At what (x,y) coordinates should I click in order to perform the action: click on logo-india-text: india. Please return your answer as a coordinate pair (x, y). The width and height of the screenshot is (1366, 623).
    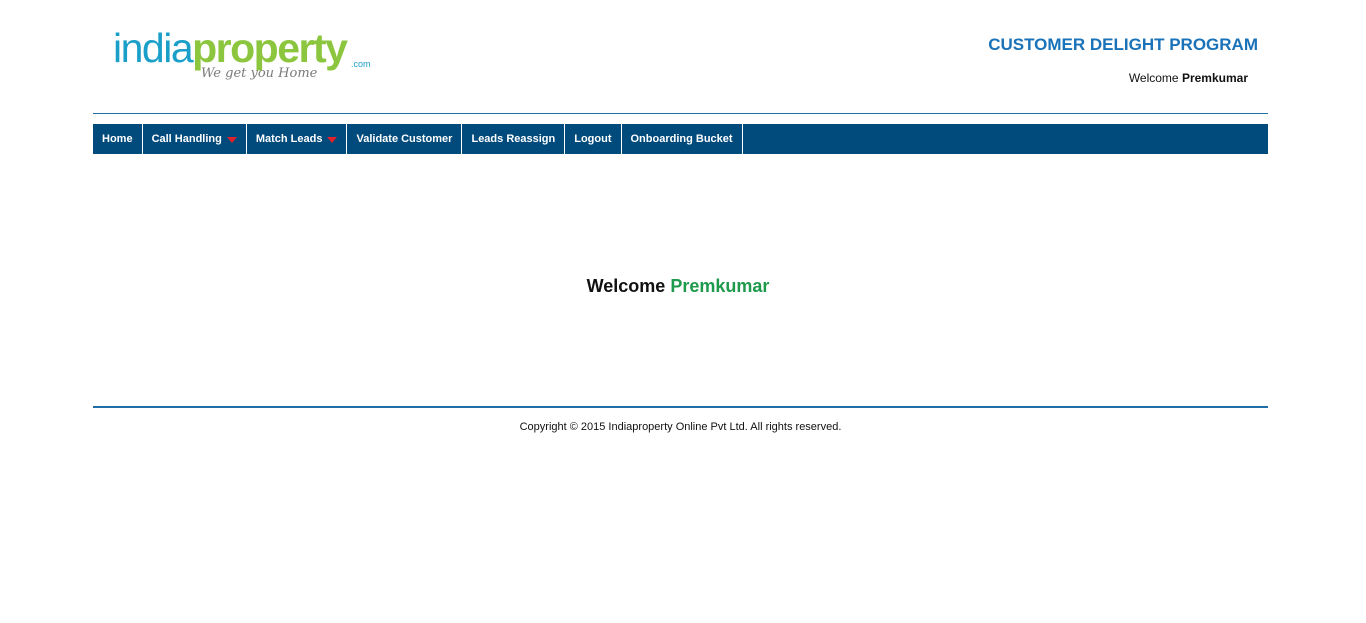
    Looking at the image, I should click on (153, 48).